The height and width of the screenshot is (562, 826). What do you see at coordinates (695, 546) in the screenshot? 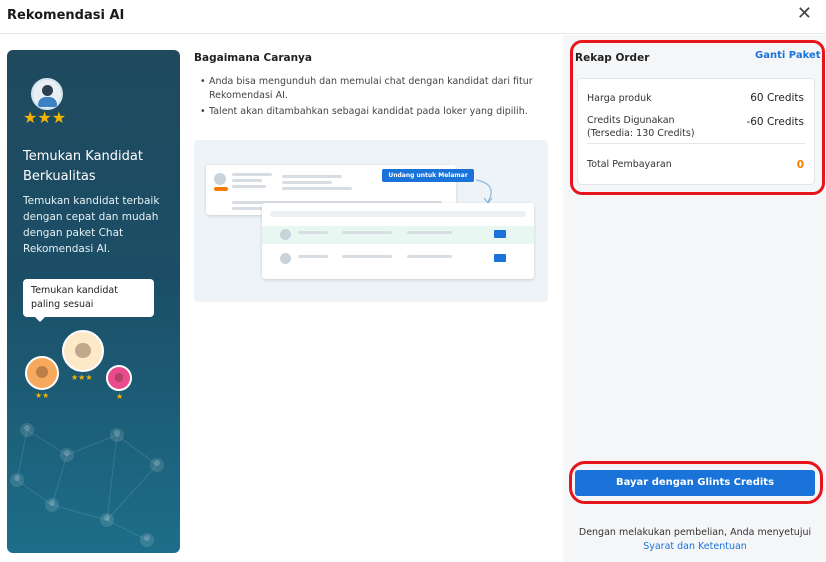
I see `terms-link: Syarat dan Ketentuan` at bounding box center [695, 546].